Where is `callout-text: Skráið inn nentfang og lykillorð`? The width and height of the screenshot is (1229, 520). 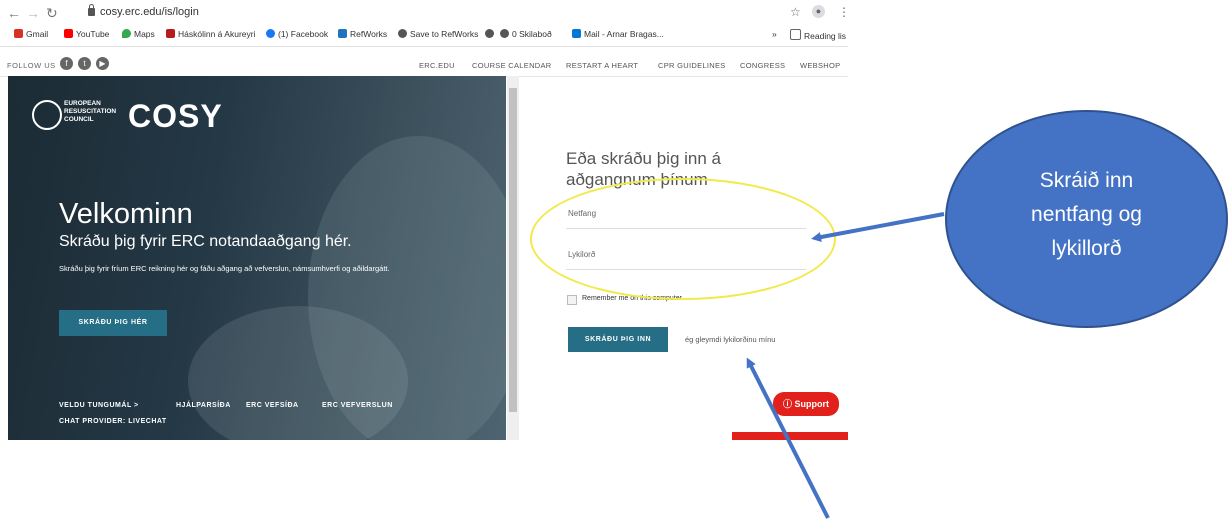 callout-text: Skráið inn nentfang og lykillorð is located at coordinates (1086, 214).